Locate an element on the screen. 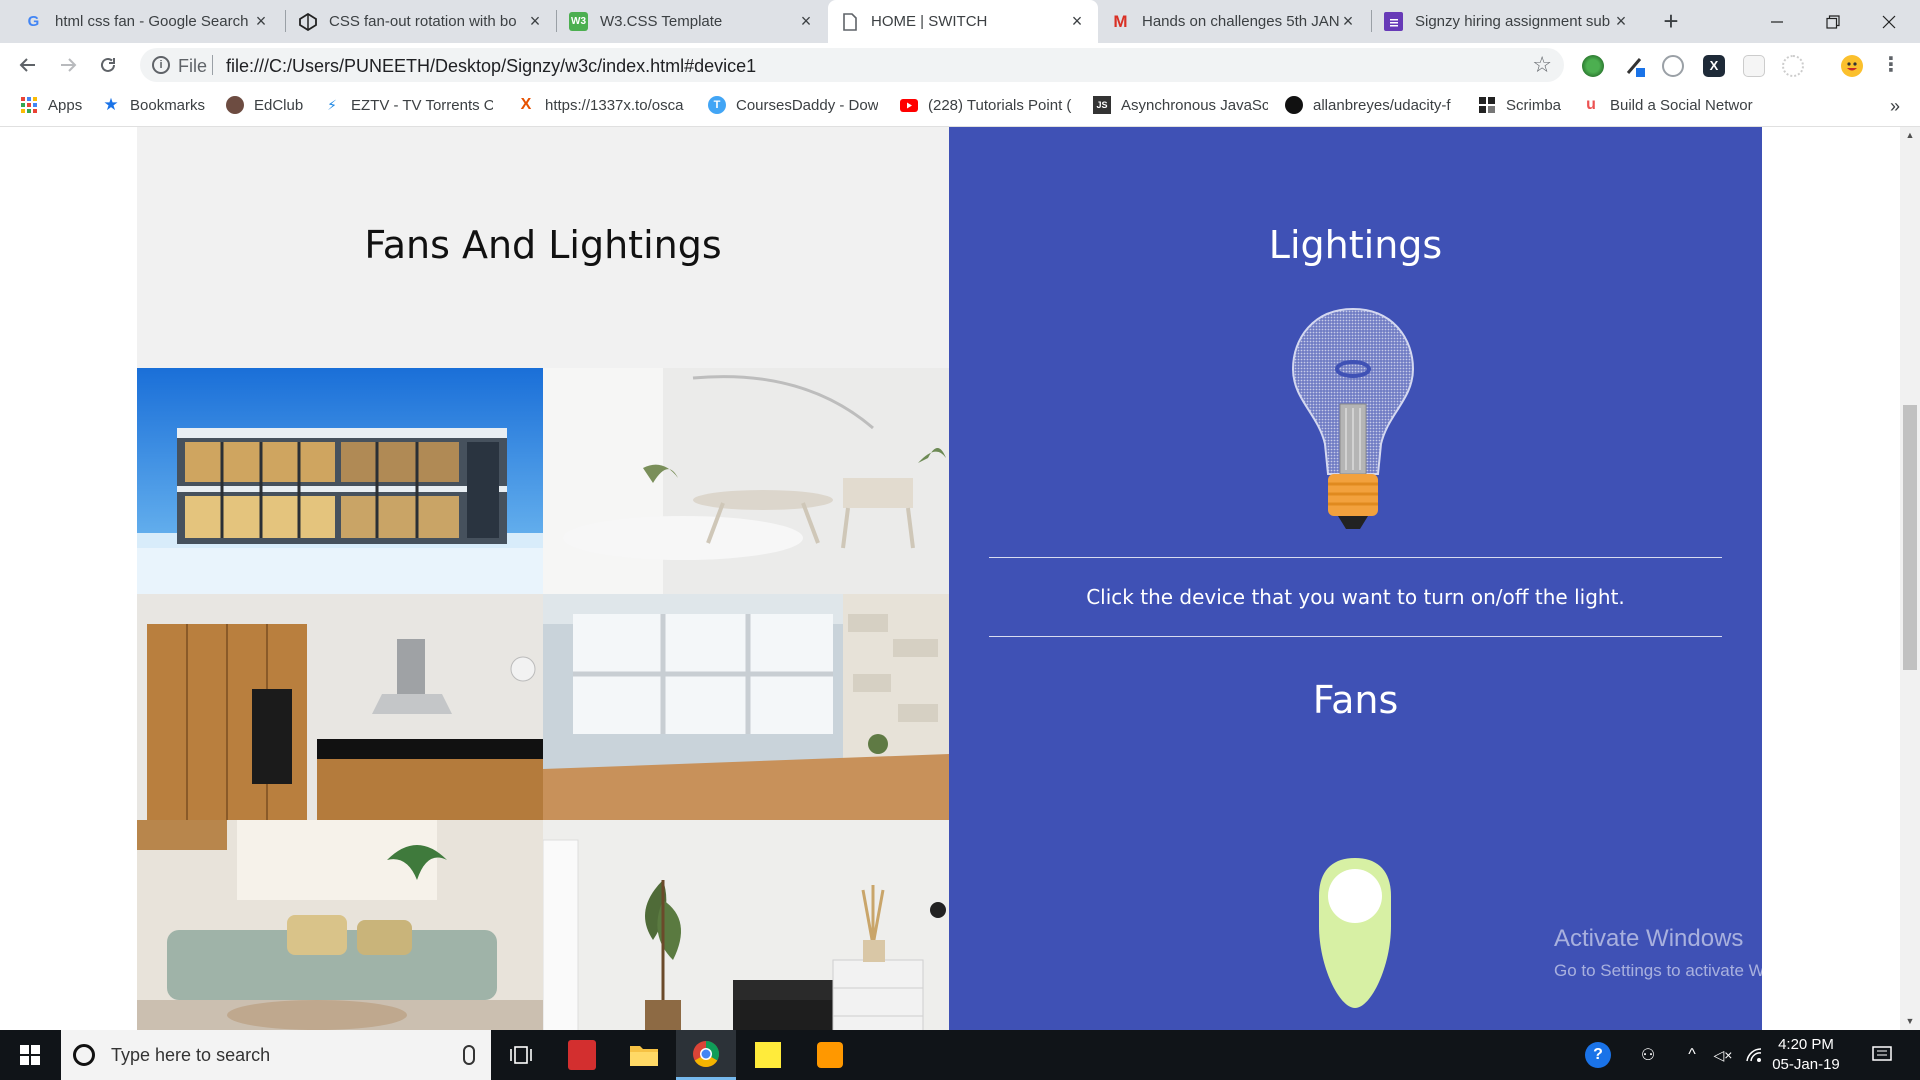 The image size is (1920, 1080). github-icon is located at coordinates (1294, 105).